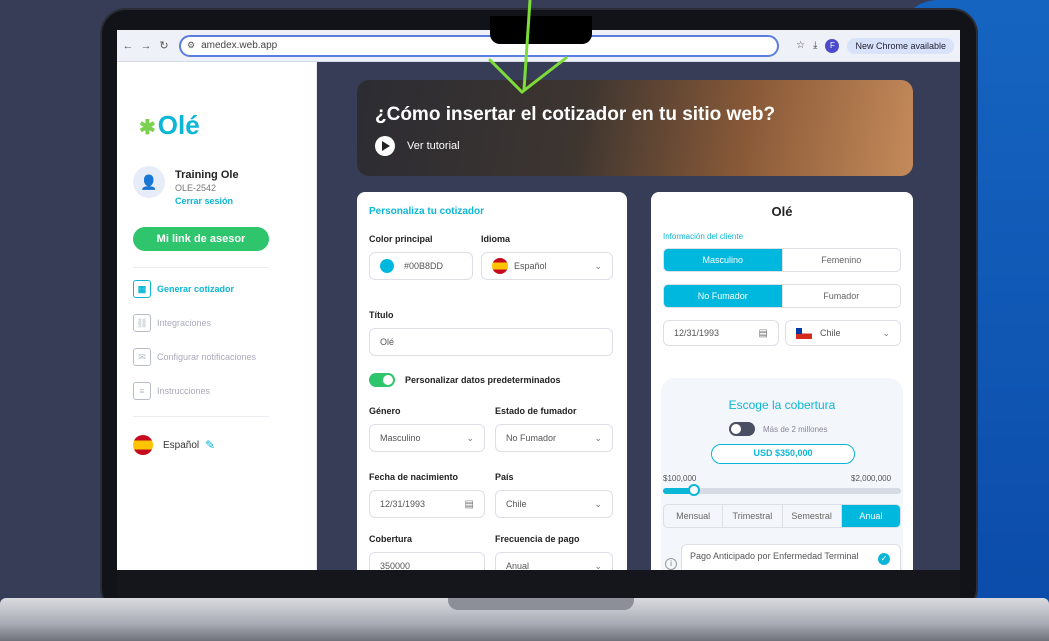  What do you see at coordinates (723, 296) in the screenshot?
I see `smoker-option-no: No Fumador` at bounding box center [723, 296].